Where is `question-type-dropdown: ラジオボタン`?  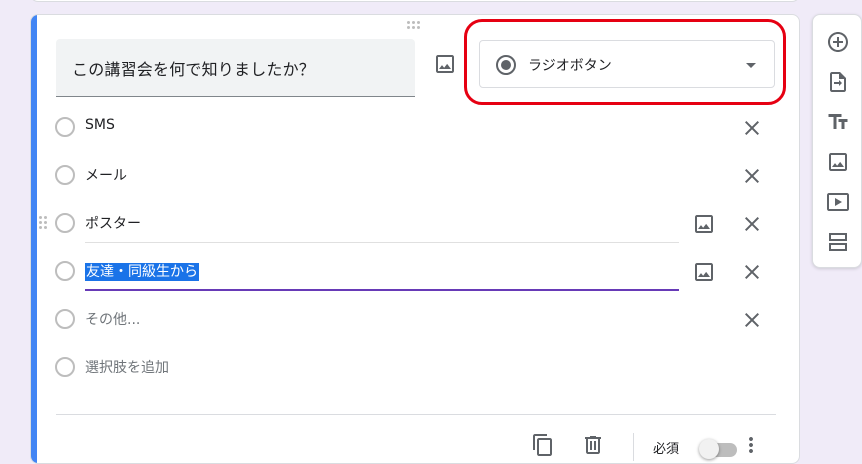
question-type-dropdown: ラジオボタン is located at coordinates (627, 64).